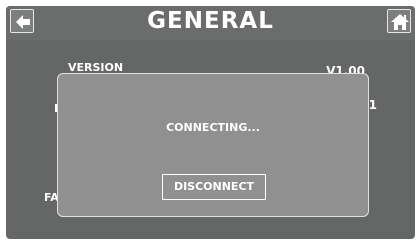  What do you see at coordinates (372, 105) in the screenshot?
I see `partial-setting-value: 1` at bounding box center [372, 105].